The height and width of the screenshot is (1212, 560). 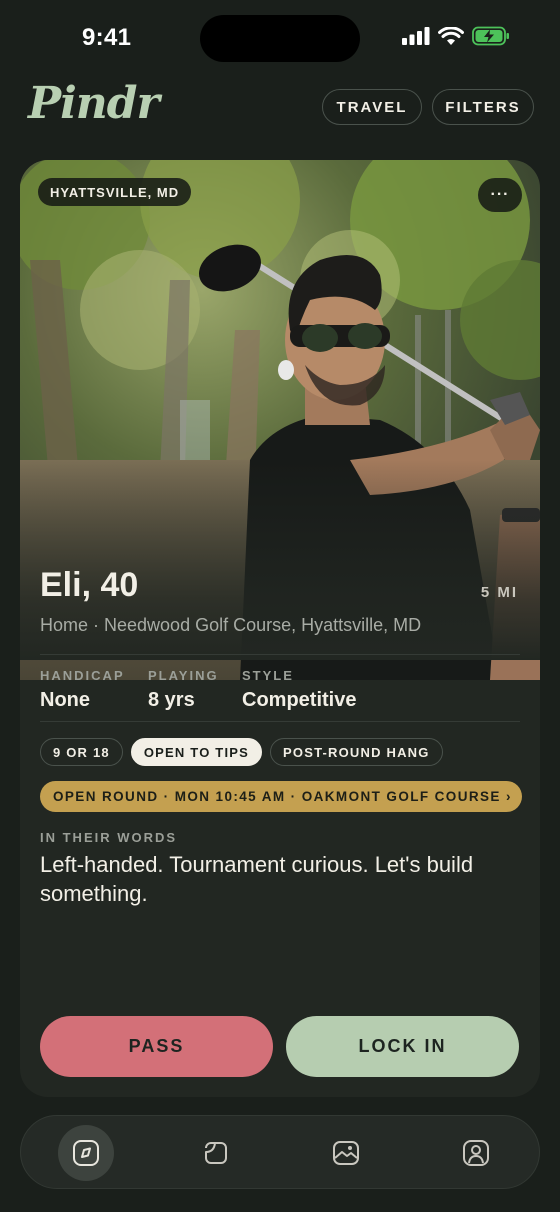 I want to click on tag-list: 9 OR 18 OPEN TO TIPS POST-ROUND HANG, so click(x=241, y=752).